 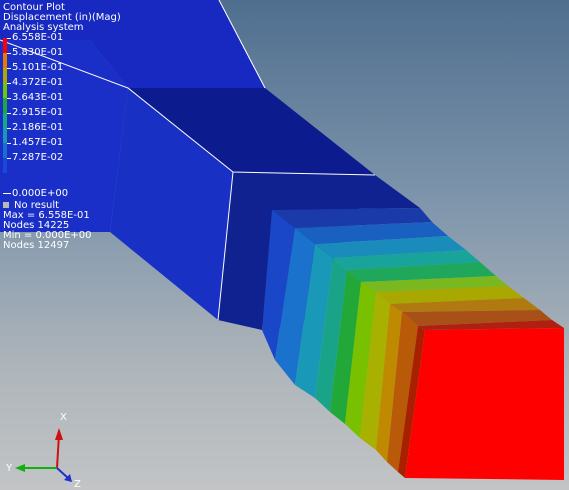 What do you see at coordinates (40, 193) in the screenshot?
I see `legend-zero-label: 0.000E+00` at bounding box center [40, 193].